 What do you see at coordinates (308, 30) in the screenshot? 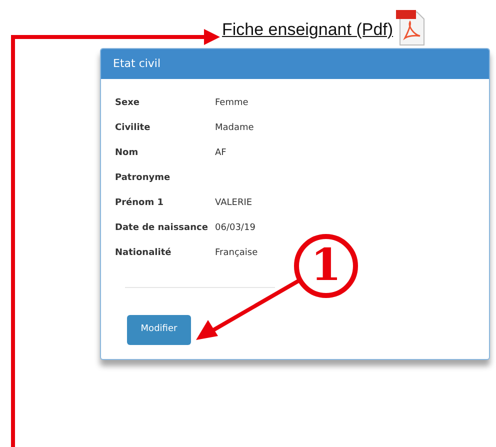
I see `pdf-link: Fiche enseignant (Pdf)` at bounding box center [308, 30].